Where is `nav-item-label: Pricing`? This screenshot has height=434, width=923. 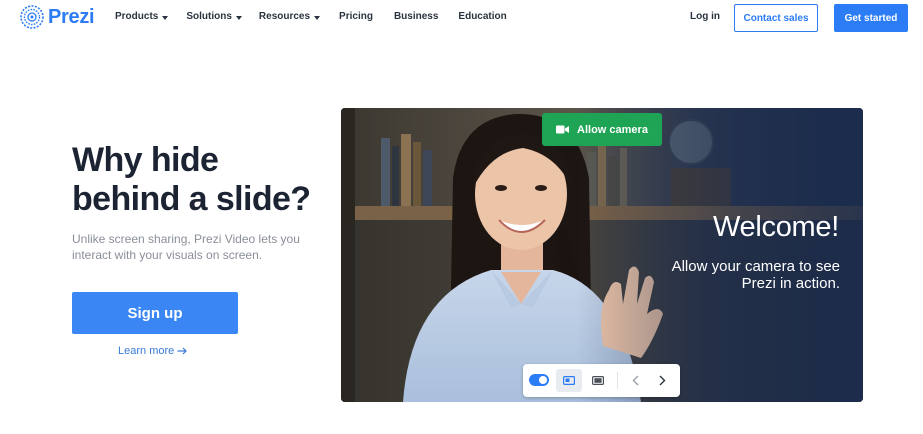
nav-item-label: Pricing is located at coordinates (356, 16).